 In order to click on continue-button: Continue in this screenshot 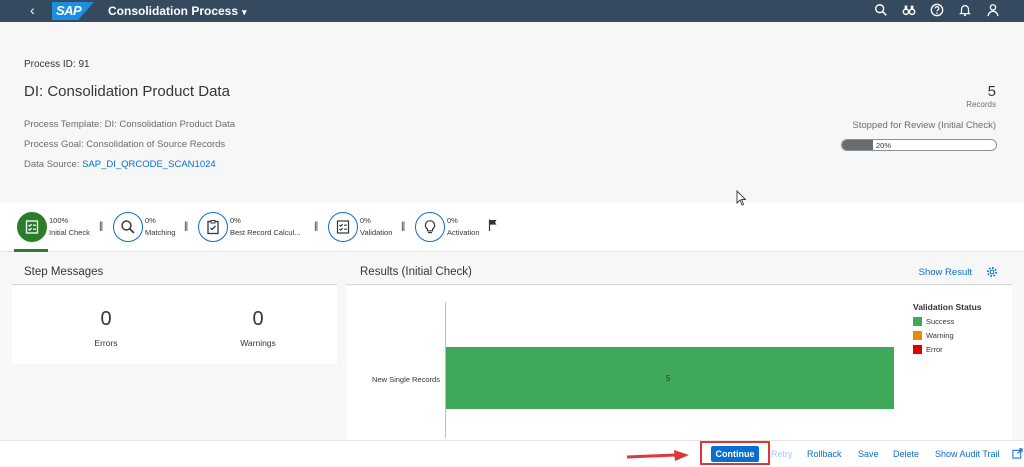, I will do `click(735, 454)`.